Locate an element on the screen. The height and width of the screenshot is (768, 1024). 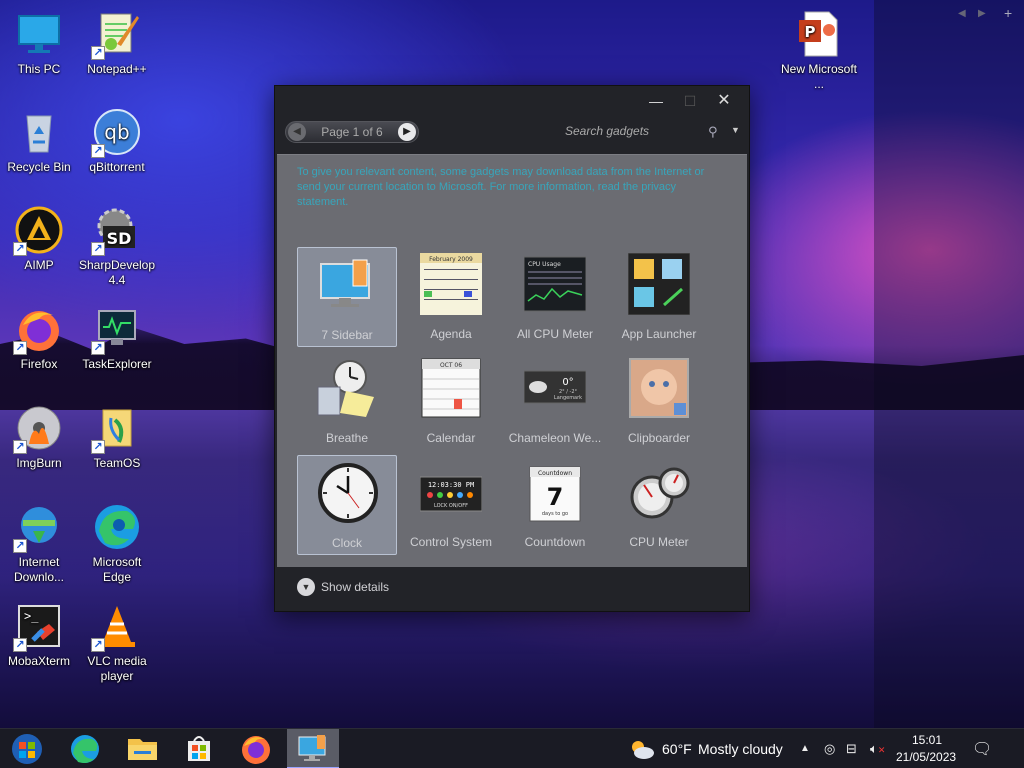
taskbar-store is located at coordinates (199, 748).